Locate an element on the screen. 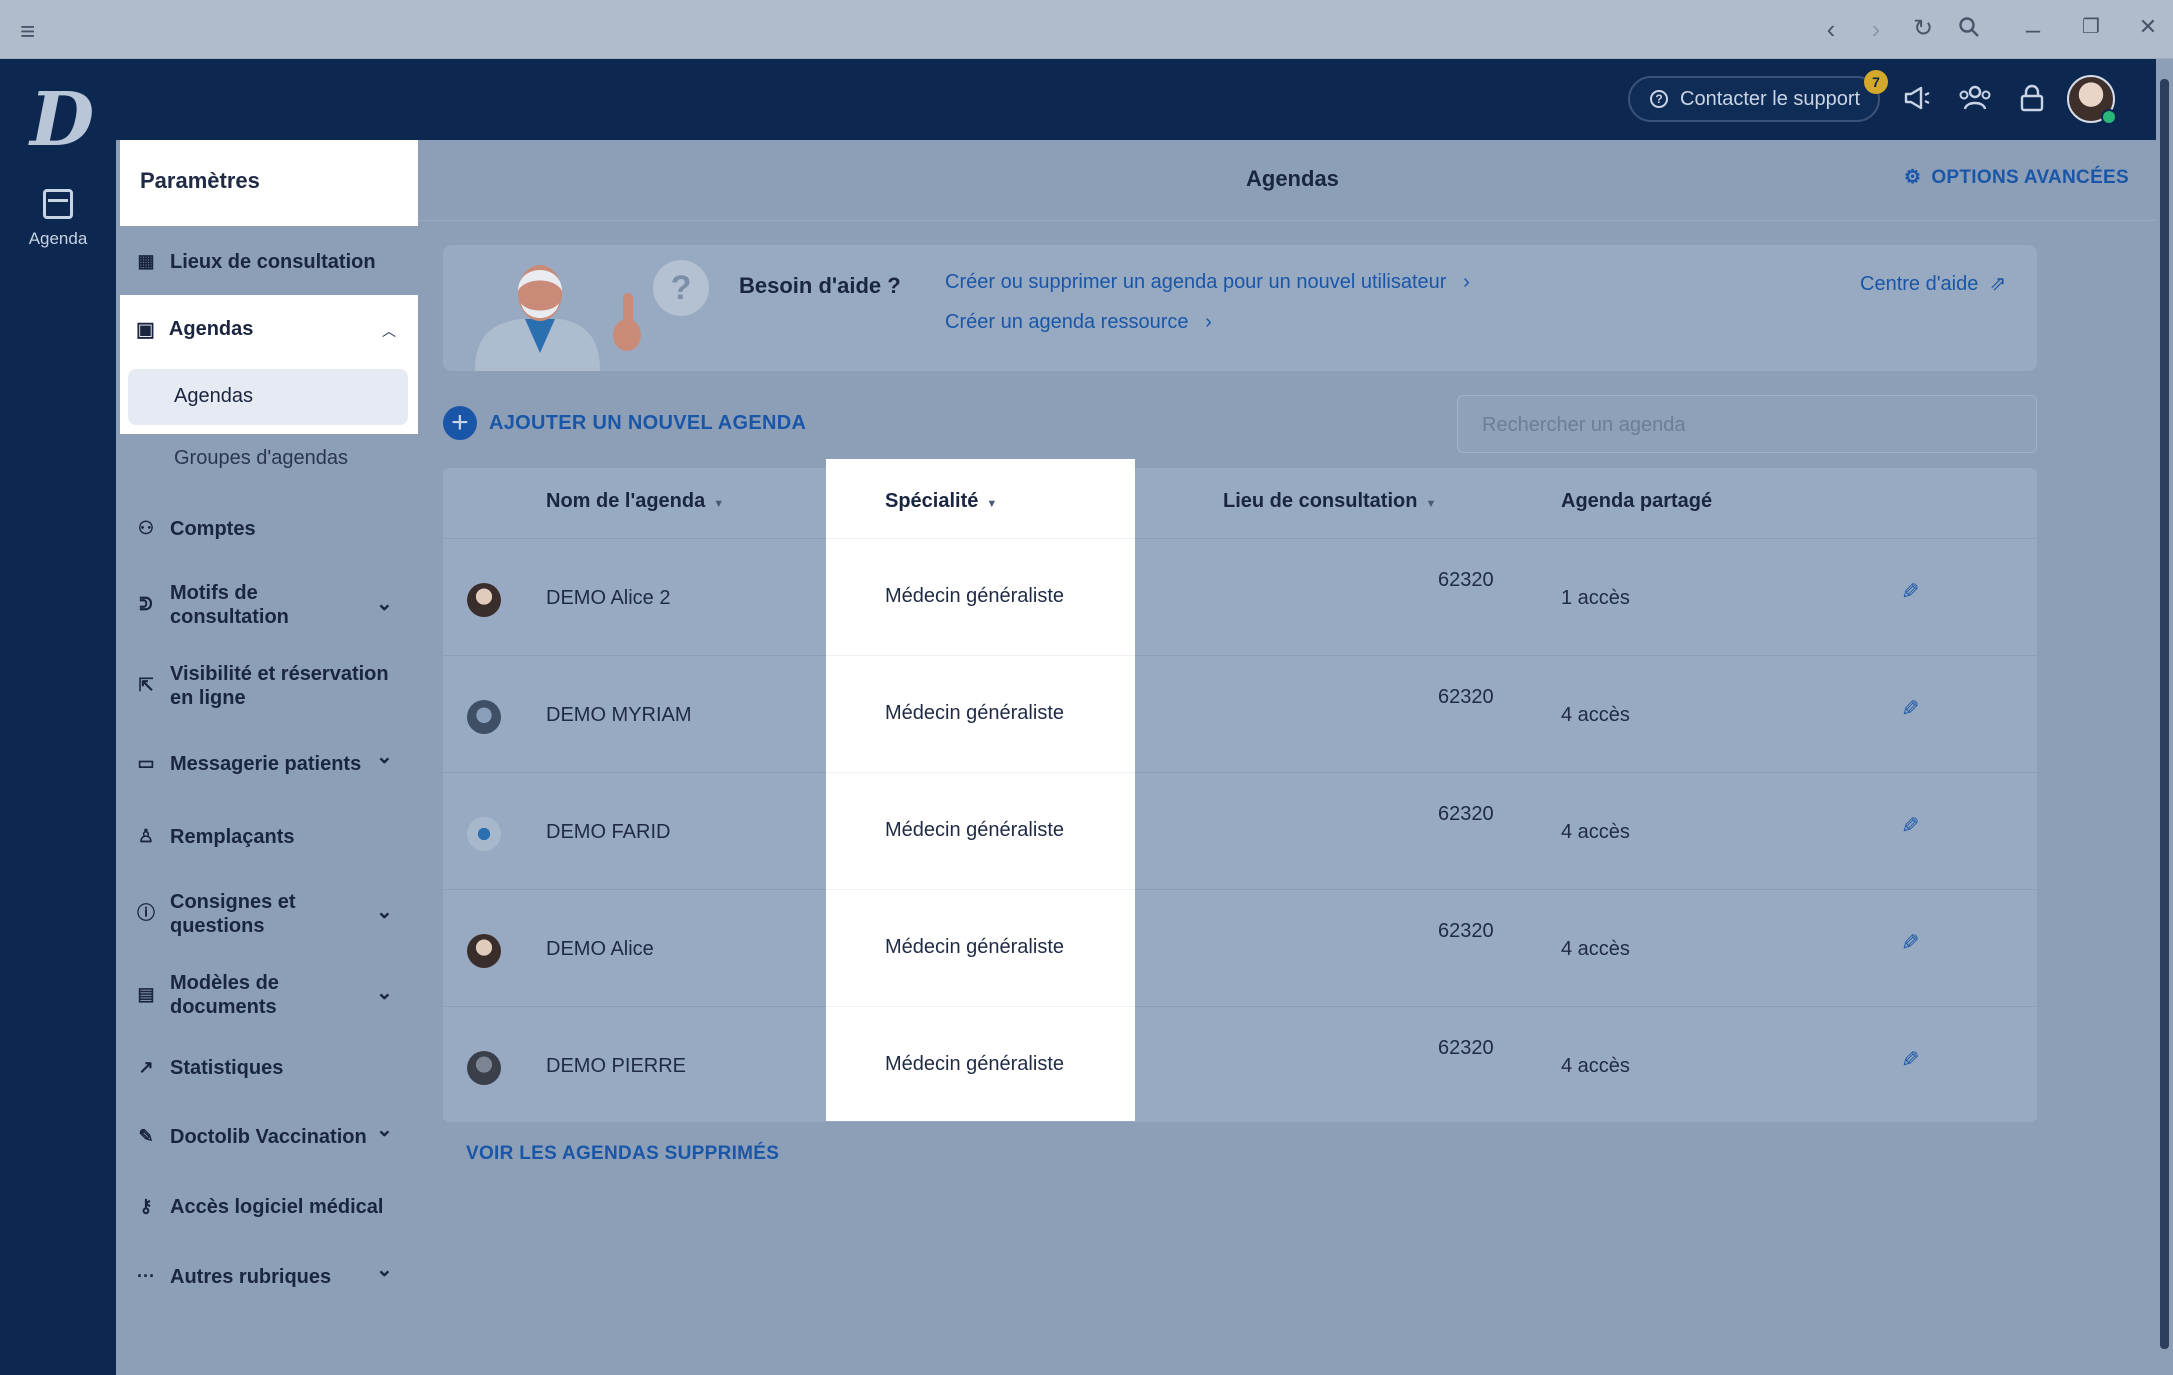 Image resolution: width=2173 pixels, height=1375 pixels. calendar-icon: ▣ is located at coordinates (145, 330).